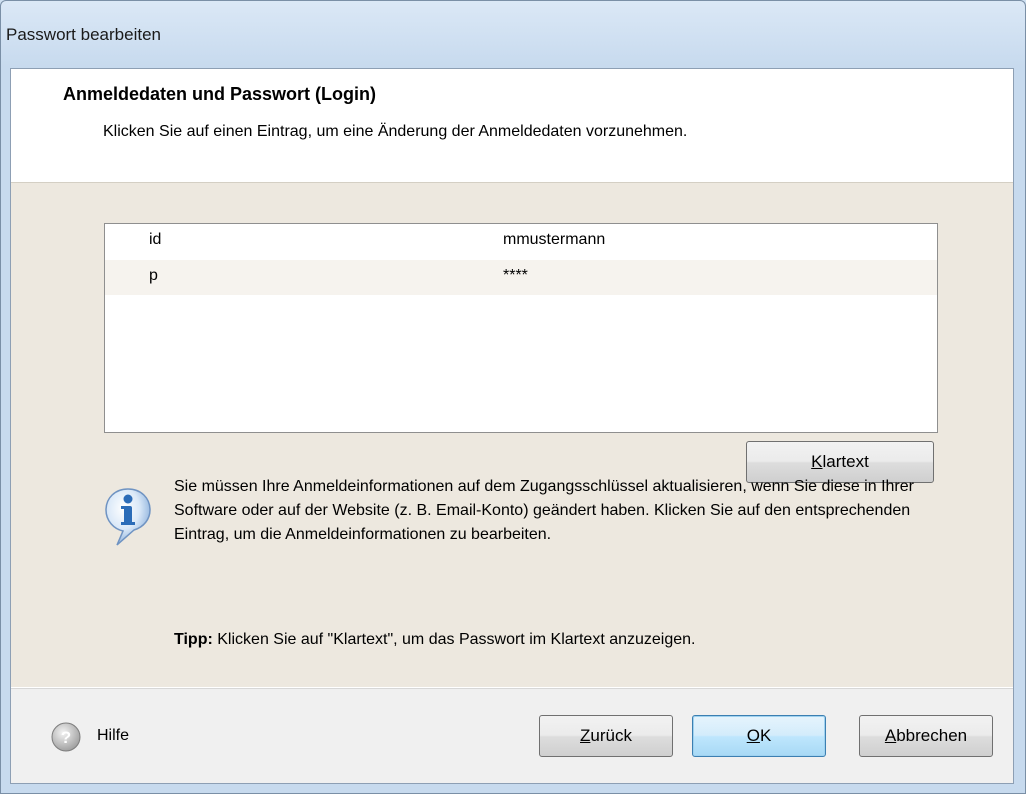 Image resolution: width=1026 pixels, height=794 pixels. Describe the element at coordinates (83, 34) in the screenshot. I see `window-title: Passwort bearbeiten` at that location.